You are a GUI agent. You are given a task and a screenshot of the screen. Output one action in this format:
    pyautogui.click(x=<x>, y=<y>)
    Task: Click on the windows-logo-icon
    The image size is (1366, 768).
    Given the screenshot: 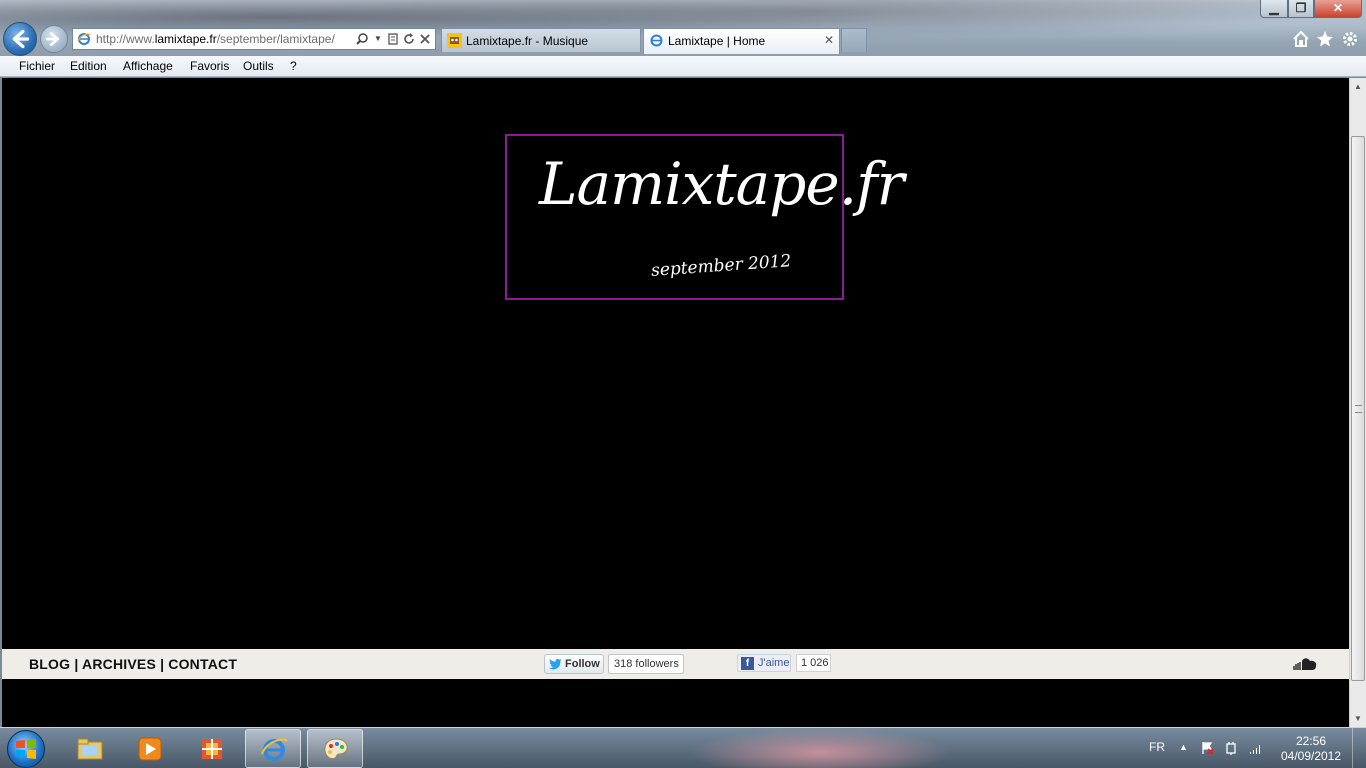 What is the action you would take?
    pyautogui.click(x=26, y=749)
    